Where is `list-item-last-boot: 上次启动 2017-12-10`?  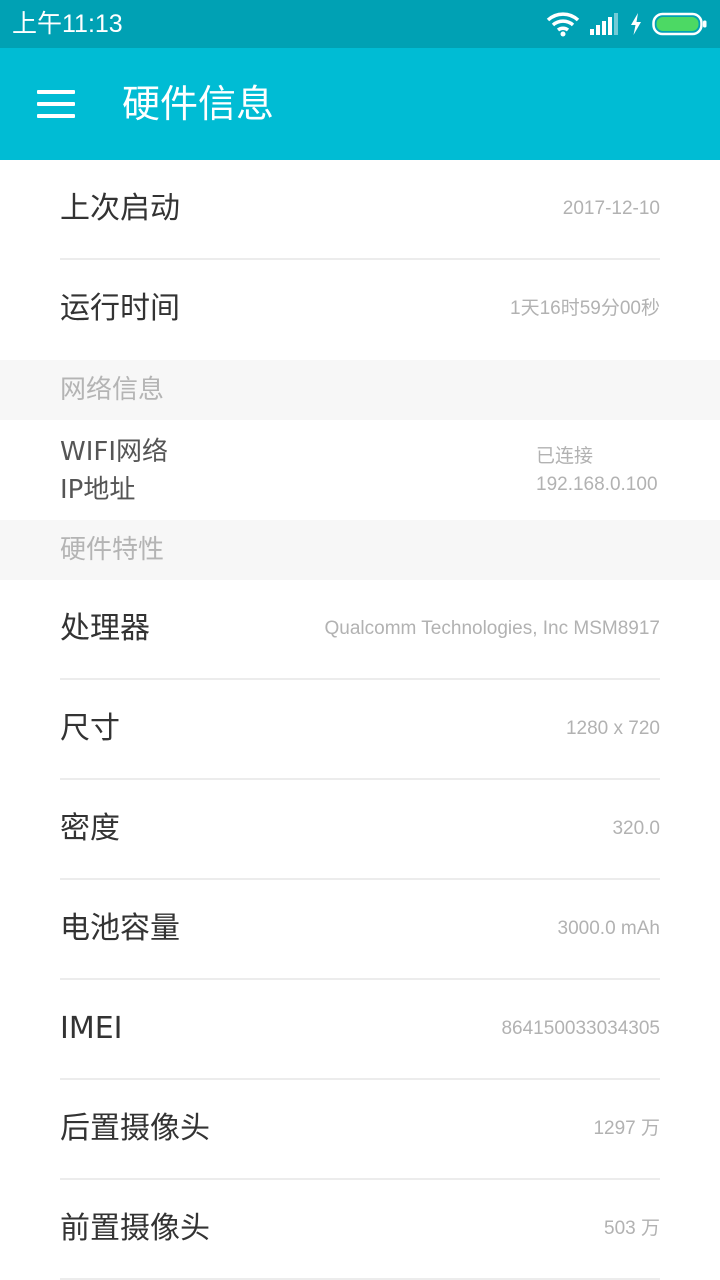
list-item-last-boot: 上次启动 2017-12-10 is located at coordinates (360, 210).